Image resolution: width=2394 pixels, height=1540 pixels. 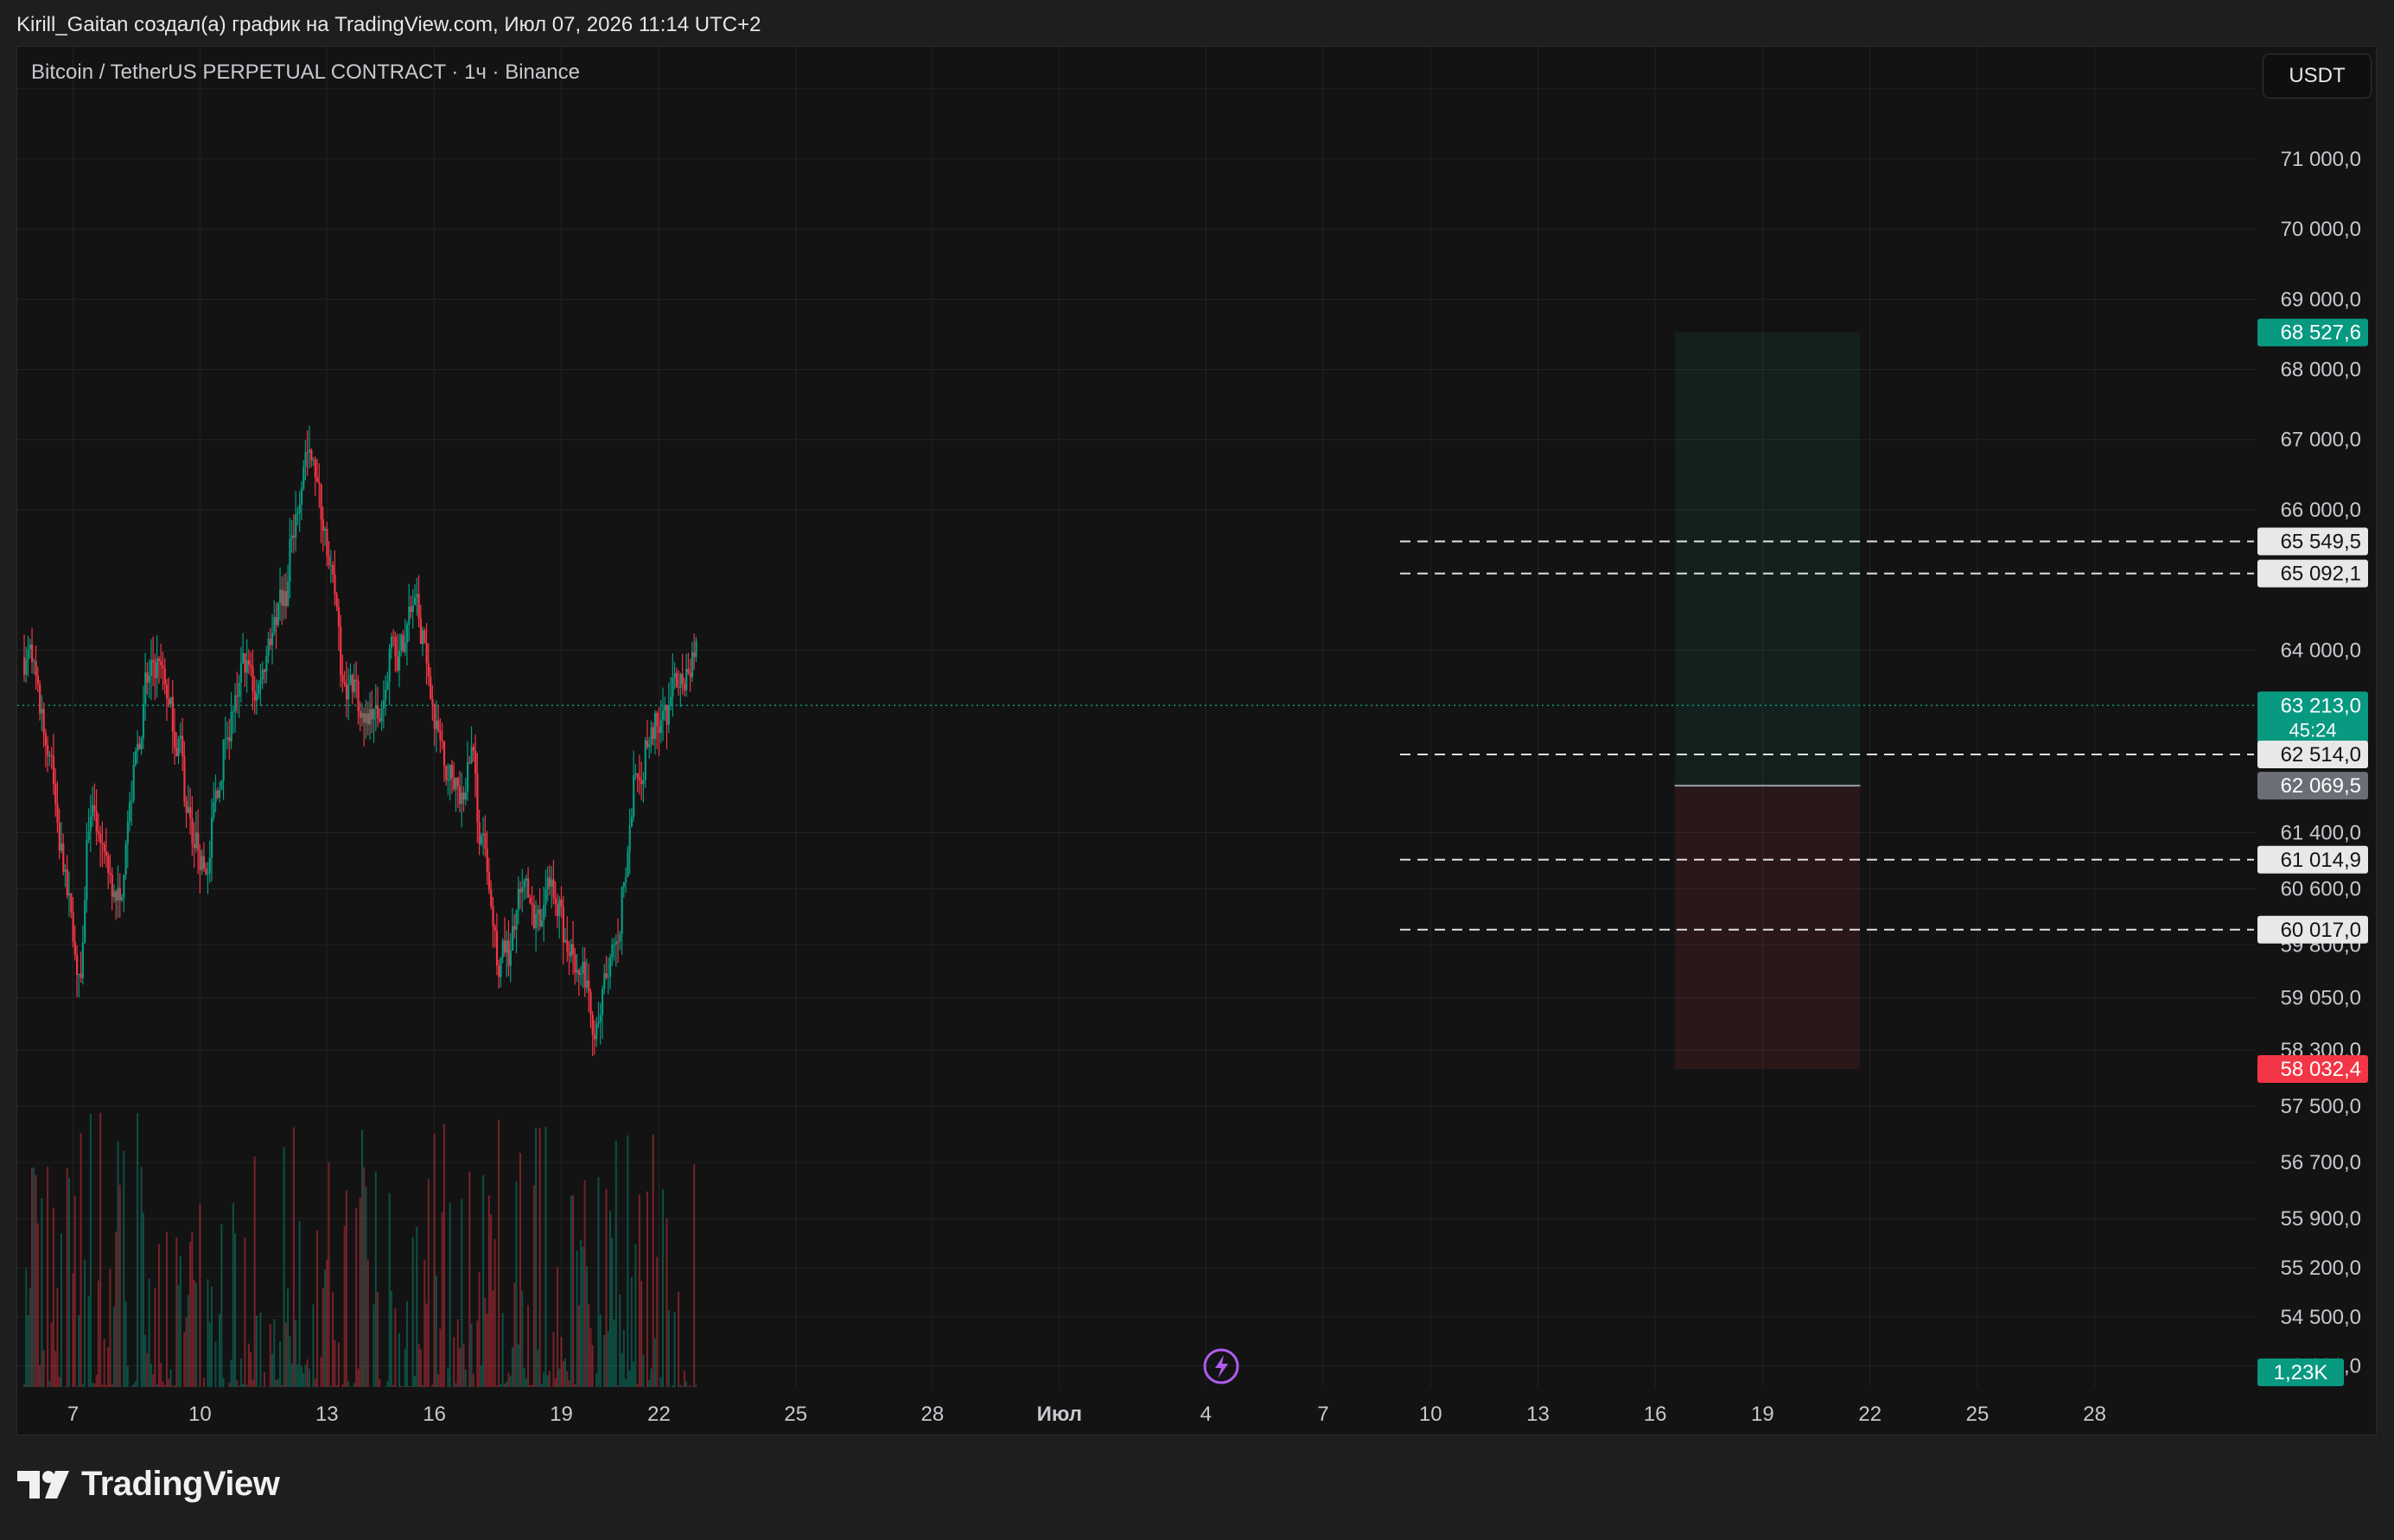 What do you see at coordinates (2321, 931) in the screenshot?
I see `price-label-value: 60 017,0` at bounding box center [2321, 931].